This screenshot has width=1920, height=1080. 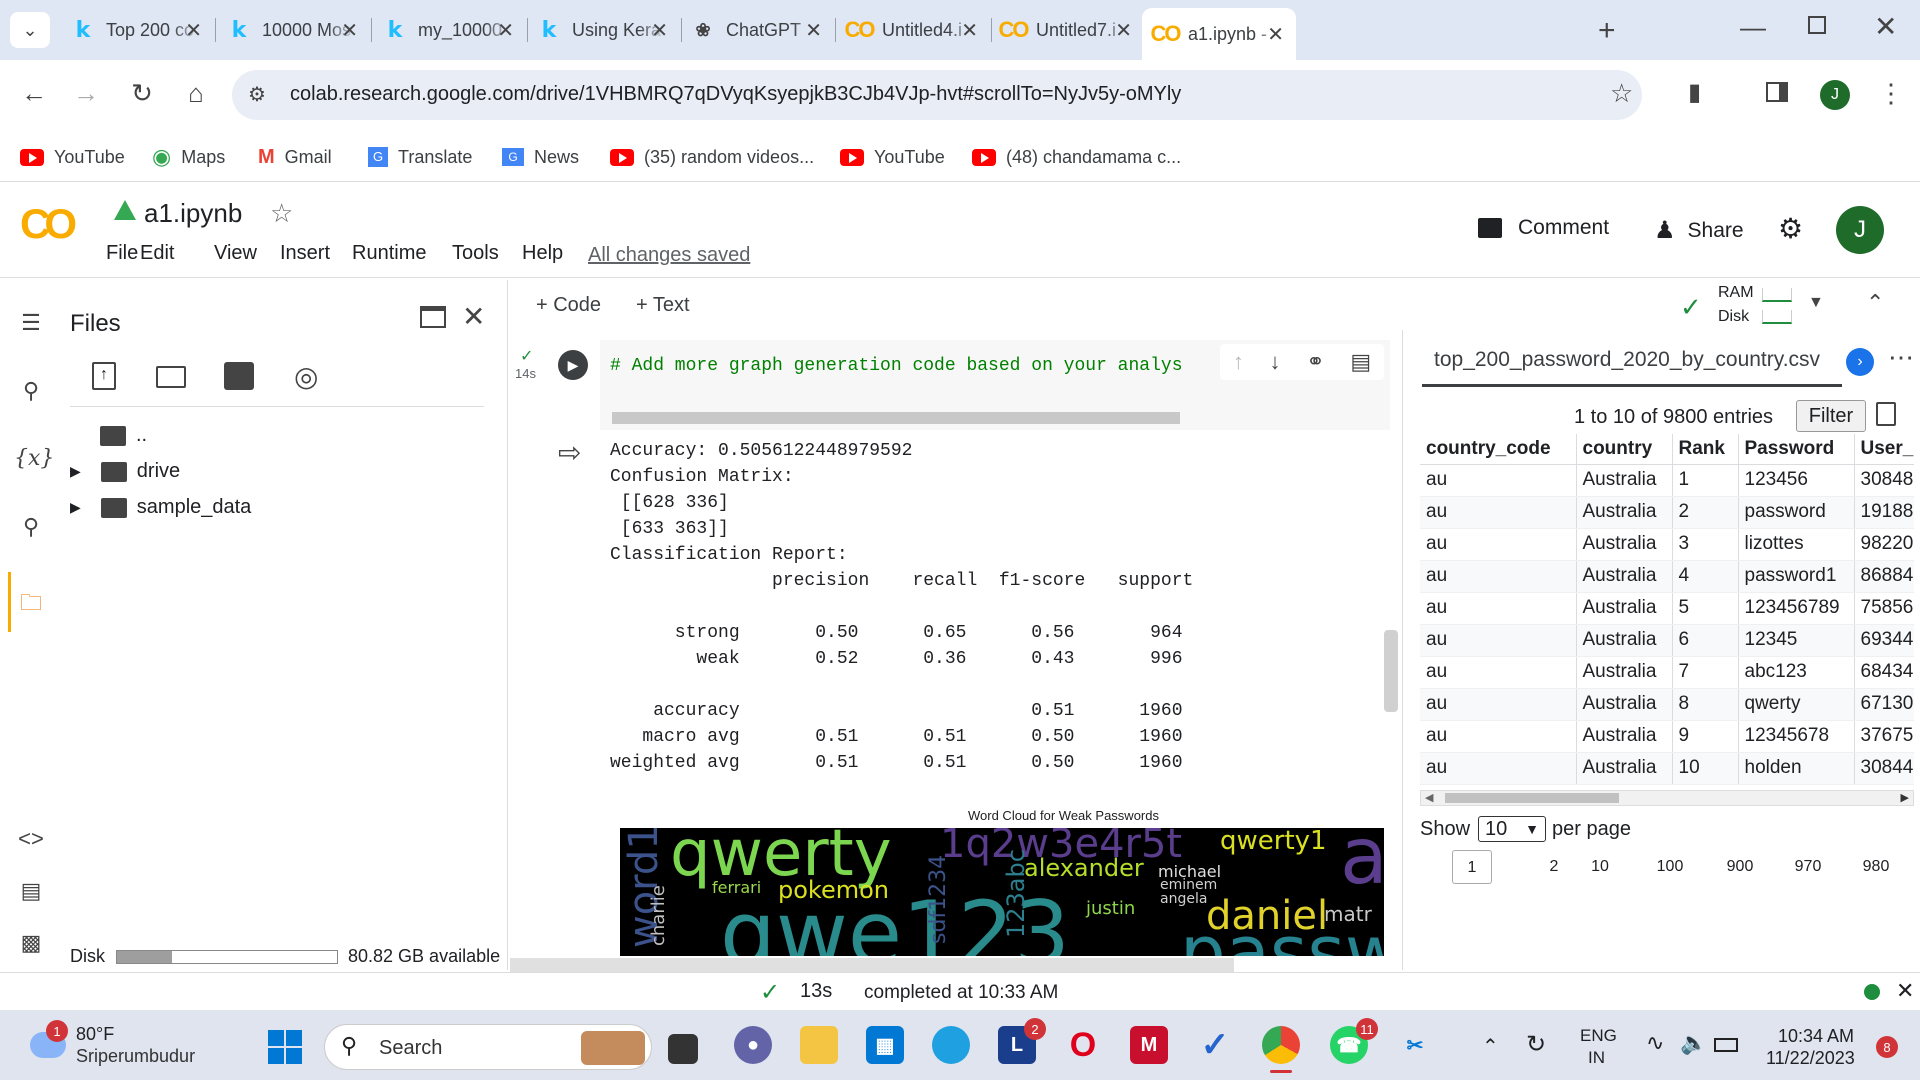 What do you see at coordinates (171, 377) in the screenshot?
I see `new-folder-icon` at bounding box center [171, 377].